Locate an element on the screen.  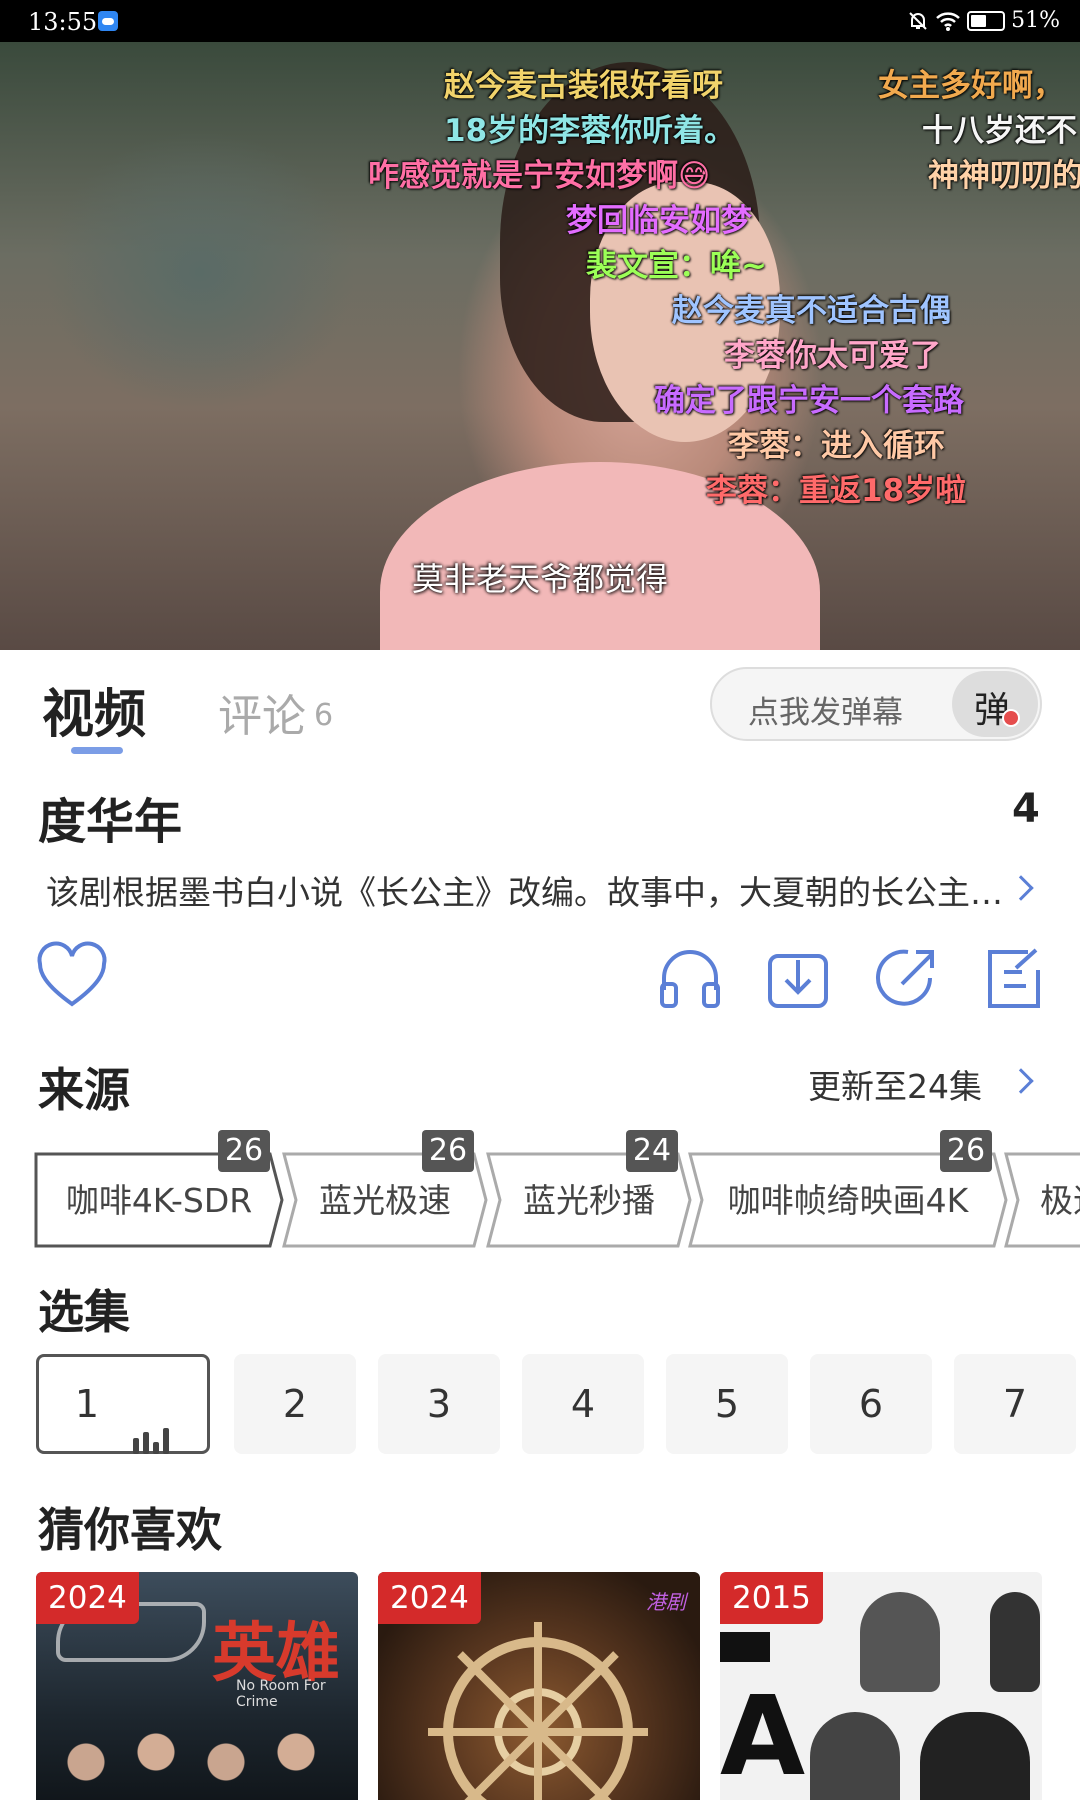
source-item: 咖啡帧绮映画4K 26 is located at coordinates (848, 1189).